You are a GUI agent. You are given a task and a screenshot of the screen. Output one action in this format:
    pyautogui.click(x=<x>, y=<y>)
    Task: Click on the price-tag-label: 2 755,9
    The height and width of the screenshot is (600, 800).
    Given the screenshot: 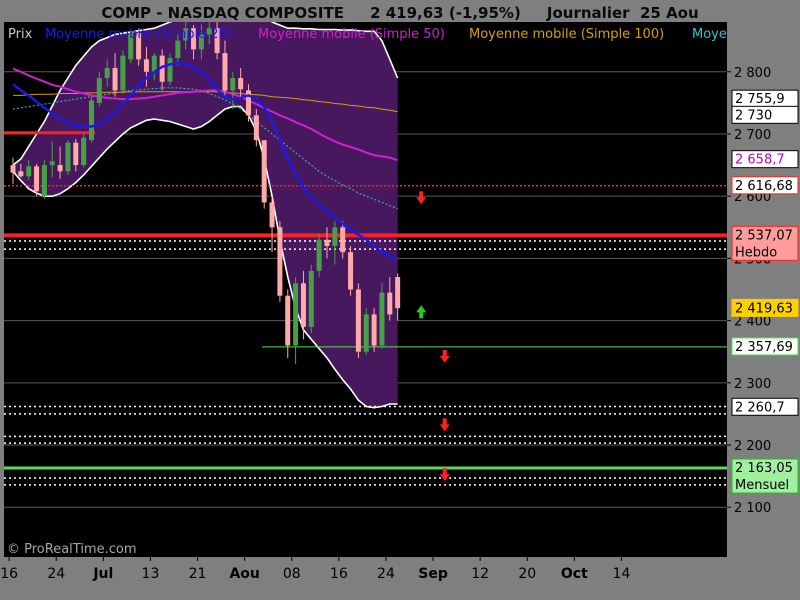 What is the action you would take?
    pyautogui.click(x=760, y=99)
    